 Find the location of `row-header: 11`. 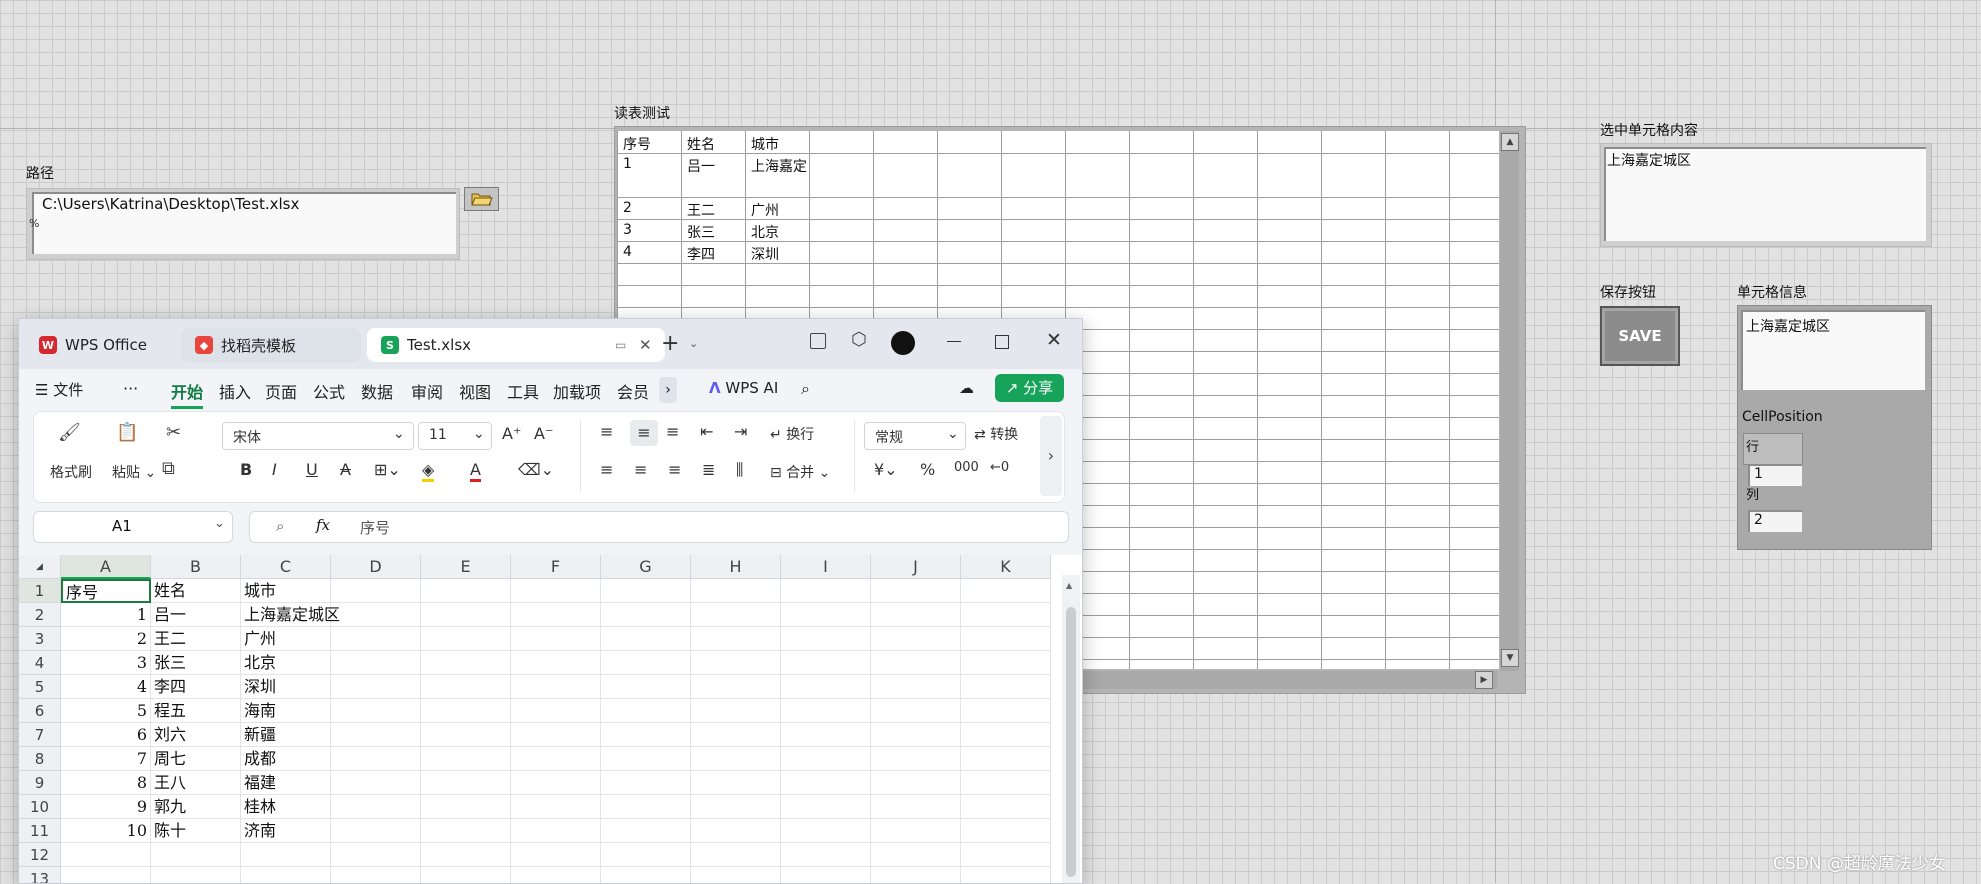

row-header: 11 is located at coordinates (40, 831).